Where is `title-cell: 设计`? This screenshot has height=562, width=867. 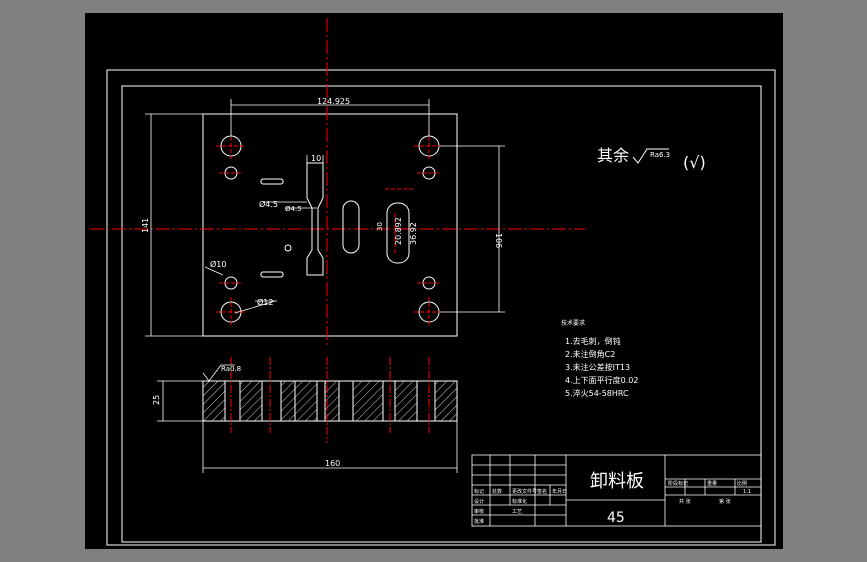
title-cell: 设计 is located at coordinates (479, 501).